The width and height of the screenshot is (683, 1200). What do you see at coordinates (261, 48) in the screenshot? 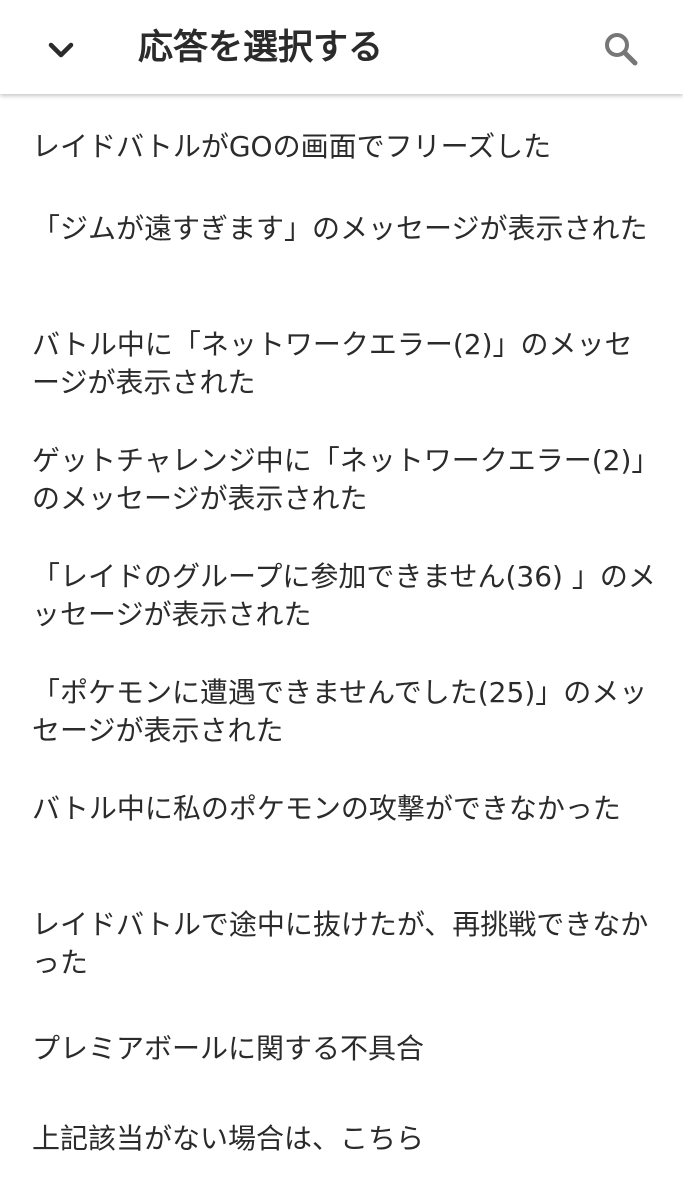
I see `page-title: 応答を選択する` at bounding box center [261, 48].